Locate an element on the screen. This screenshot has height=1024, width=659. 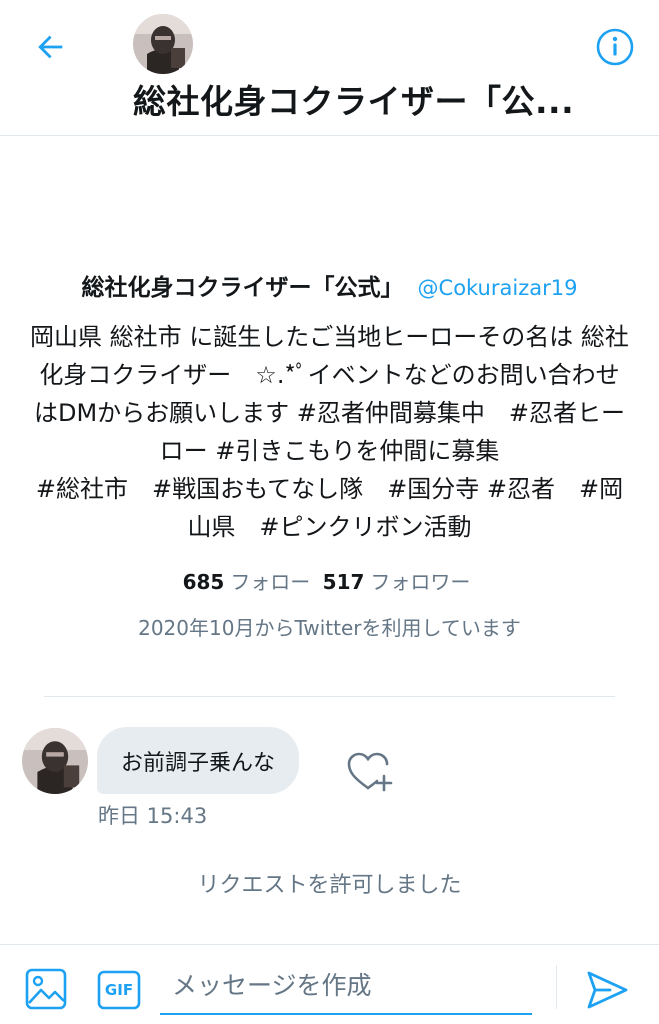
arrow-left-icon is located at coordinates (50, 47).